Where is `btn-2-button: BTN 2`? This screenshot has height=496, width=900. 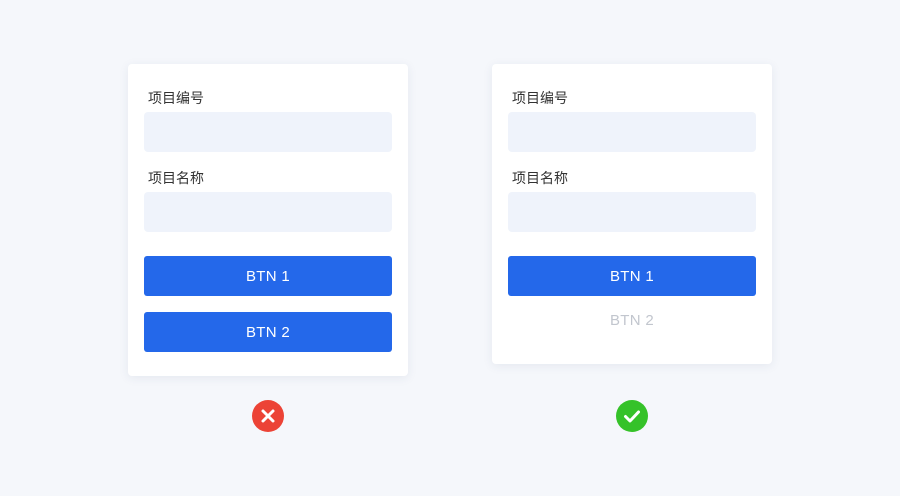
btn-2-button: BTN 2 is located at coordinates (268, 332).